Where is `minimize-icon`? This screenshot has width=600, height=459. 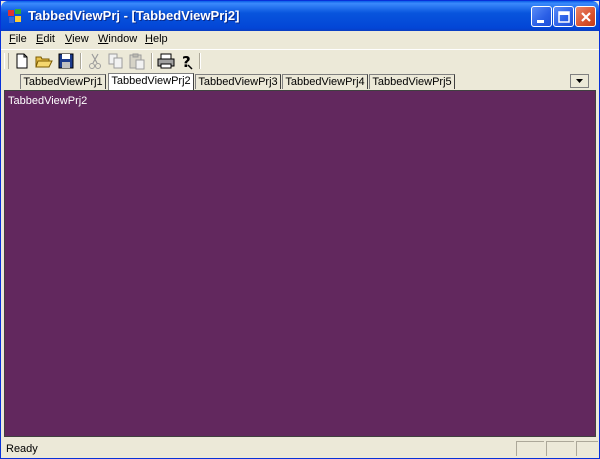
minimize-icon is located at coordinates (540, 21).